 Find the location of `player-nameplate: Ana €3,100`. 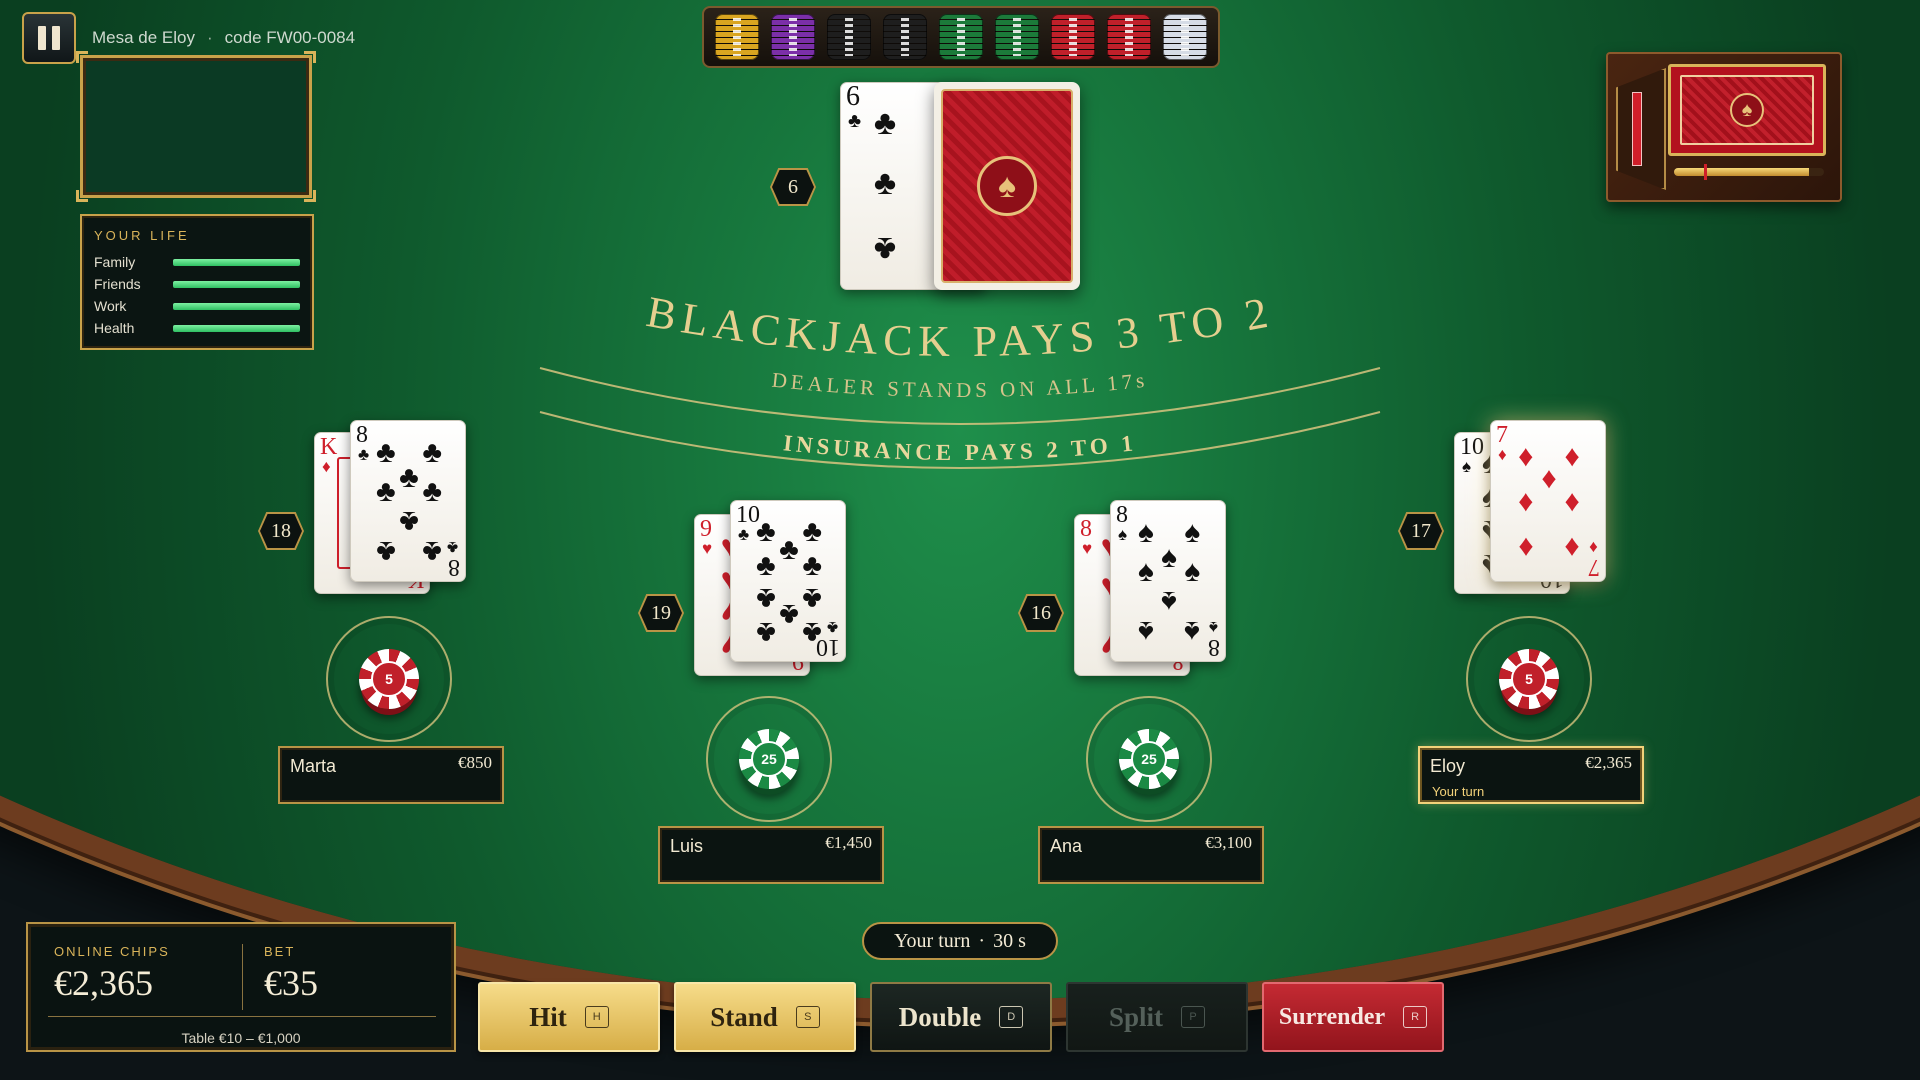

player-nameplate: Ana €3,100 is located at coordinates (1151, 855).